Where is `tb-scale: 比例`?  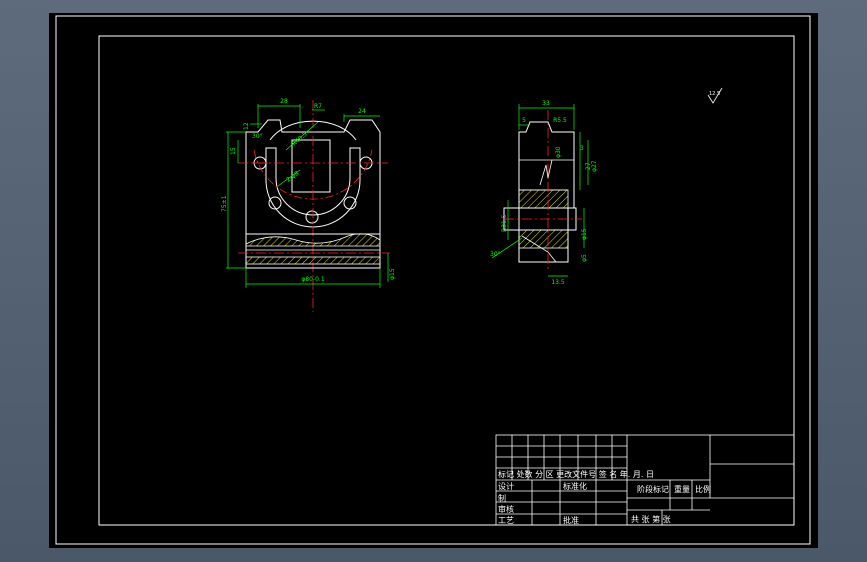
tb-scale: 比例 is located at coordinates (703, 489).